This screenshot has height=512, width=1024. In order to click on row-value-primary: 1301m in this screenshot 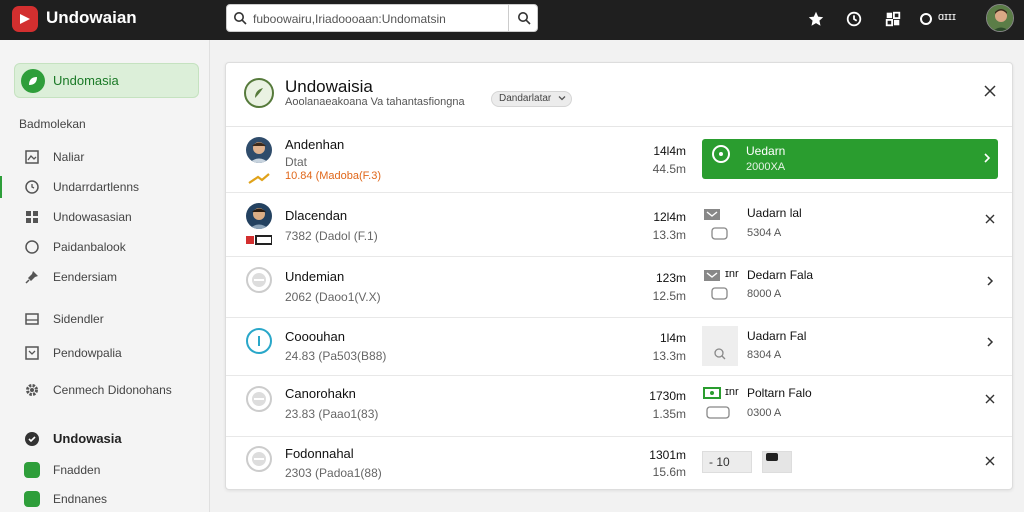, I will do `click(667, 455)`.